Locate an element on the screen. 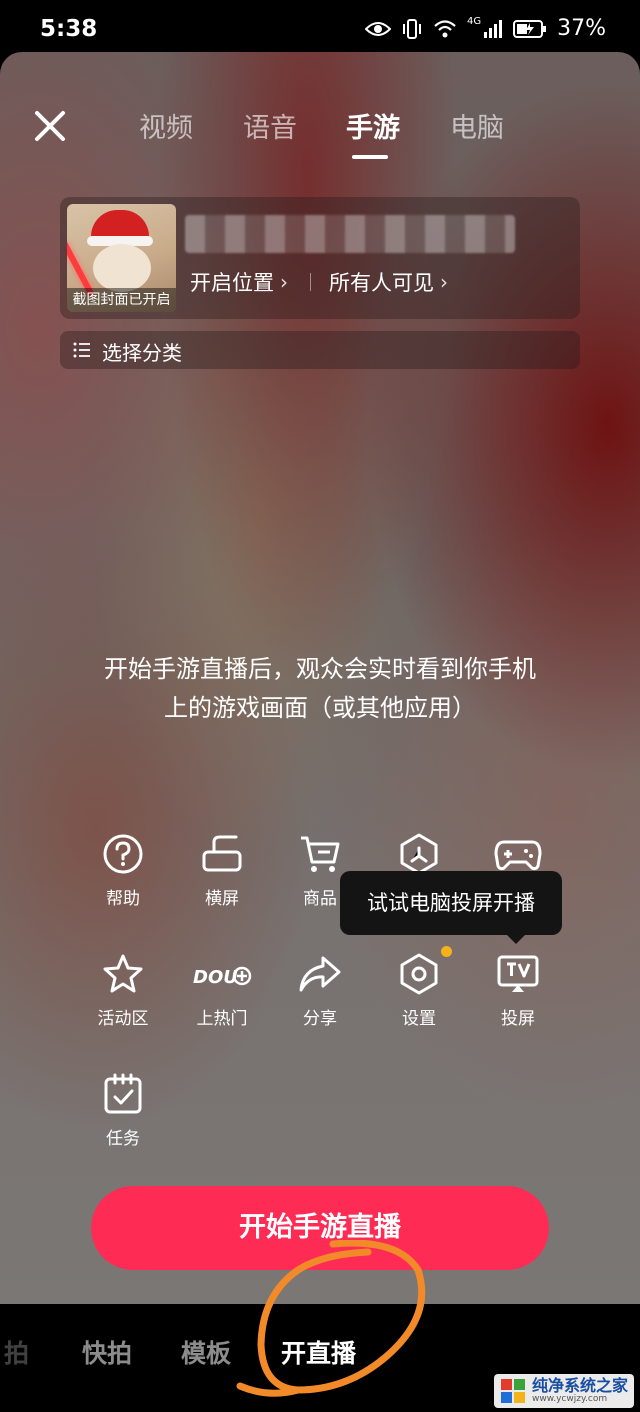 The width and height of the screenshot is (640, 1412). help-icon is located at coordinates (123, 854).